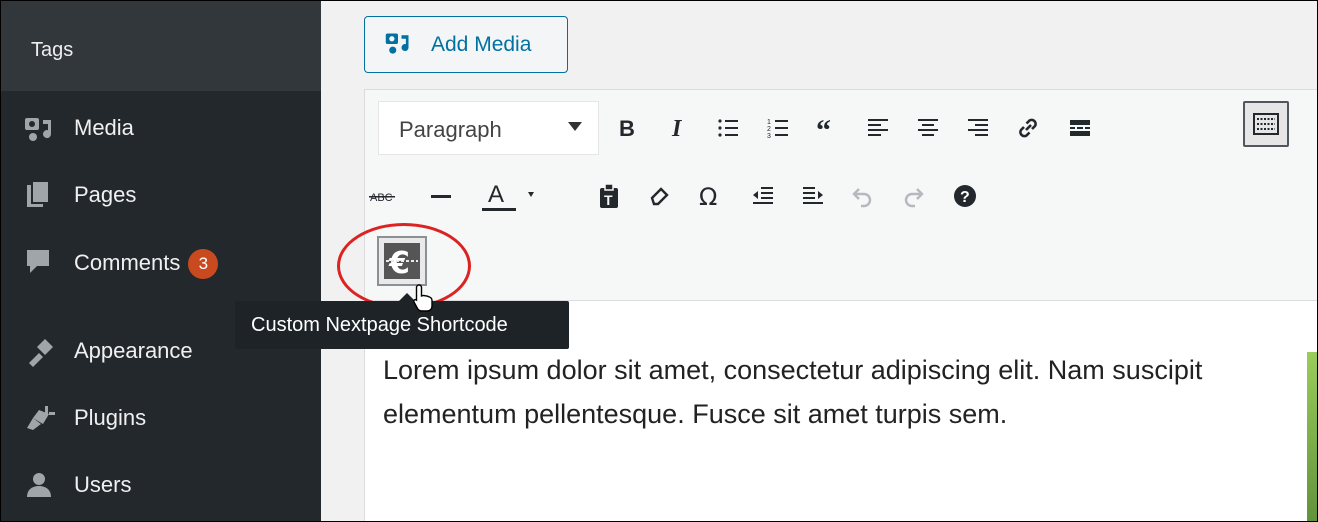 This screenshot has width=1318, height=522. Describe the element at coordinates (38, 261) in the screenshot. I see `comments-icon` at that location.